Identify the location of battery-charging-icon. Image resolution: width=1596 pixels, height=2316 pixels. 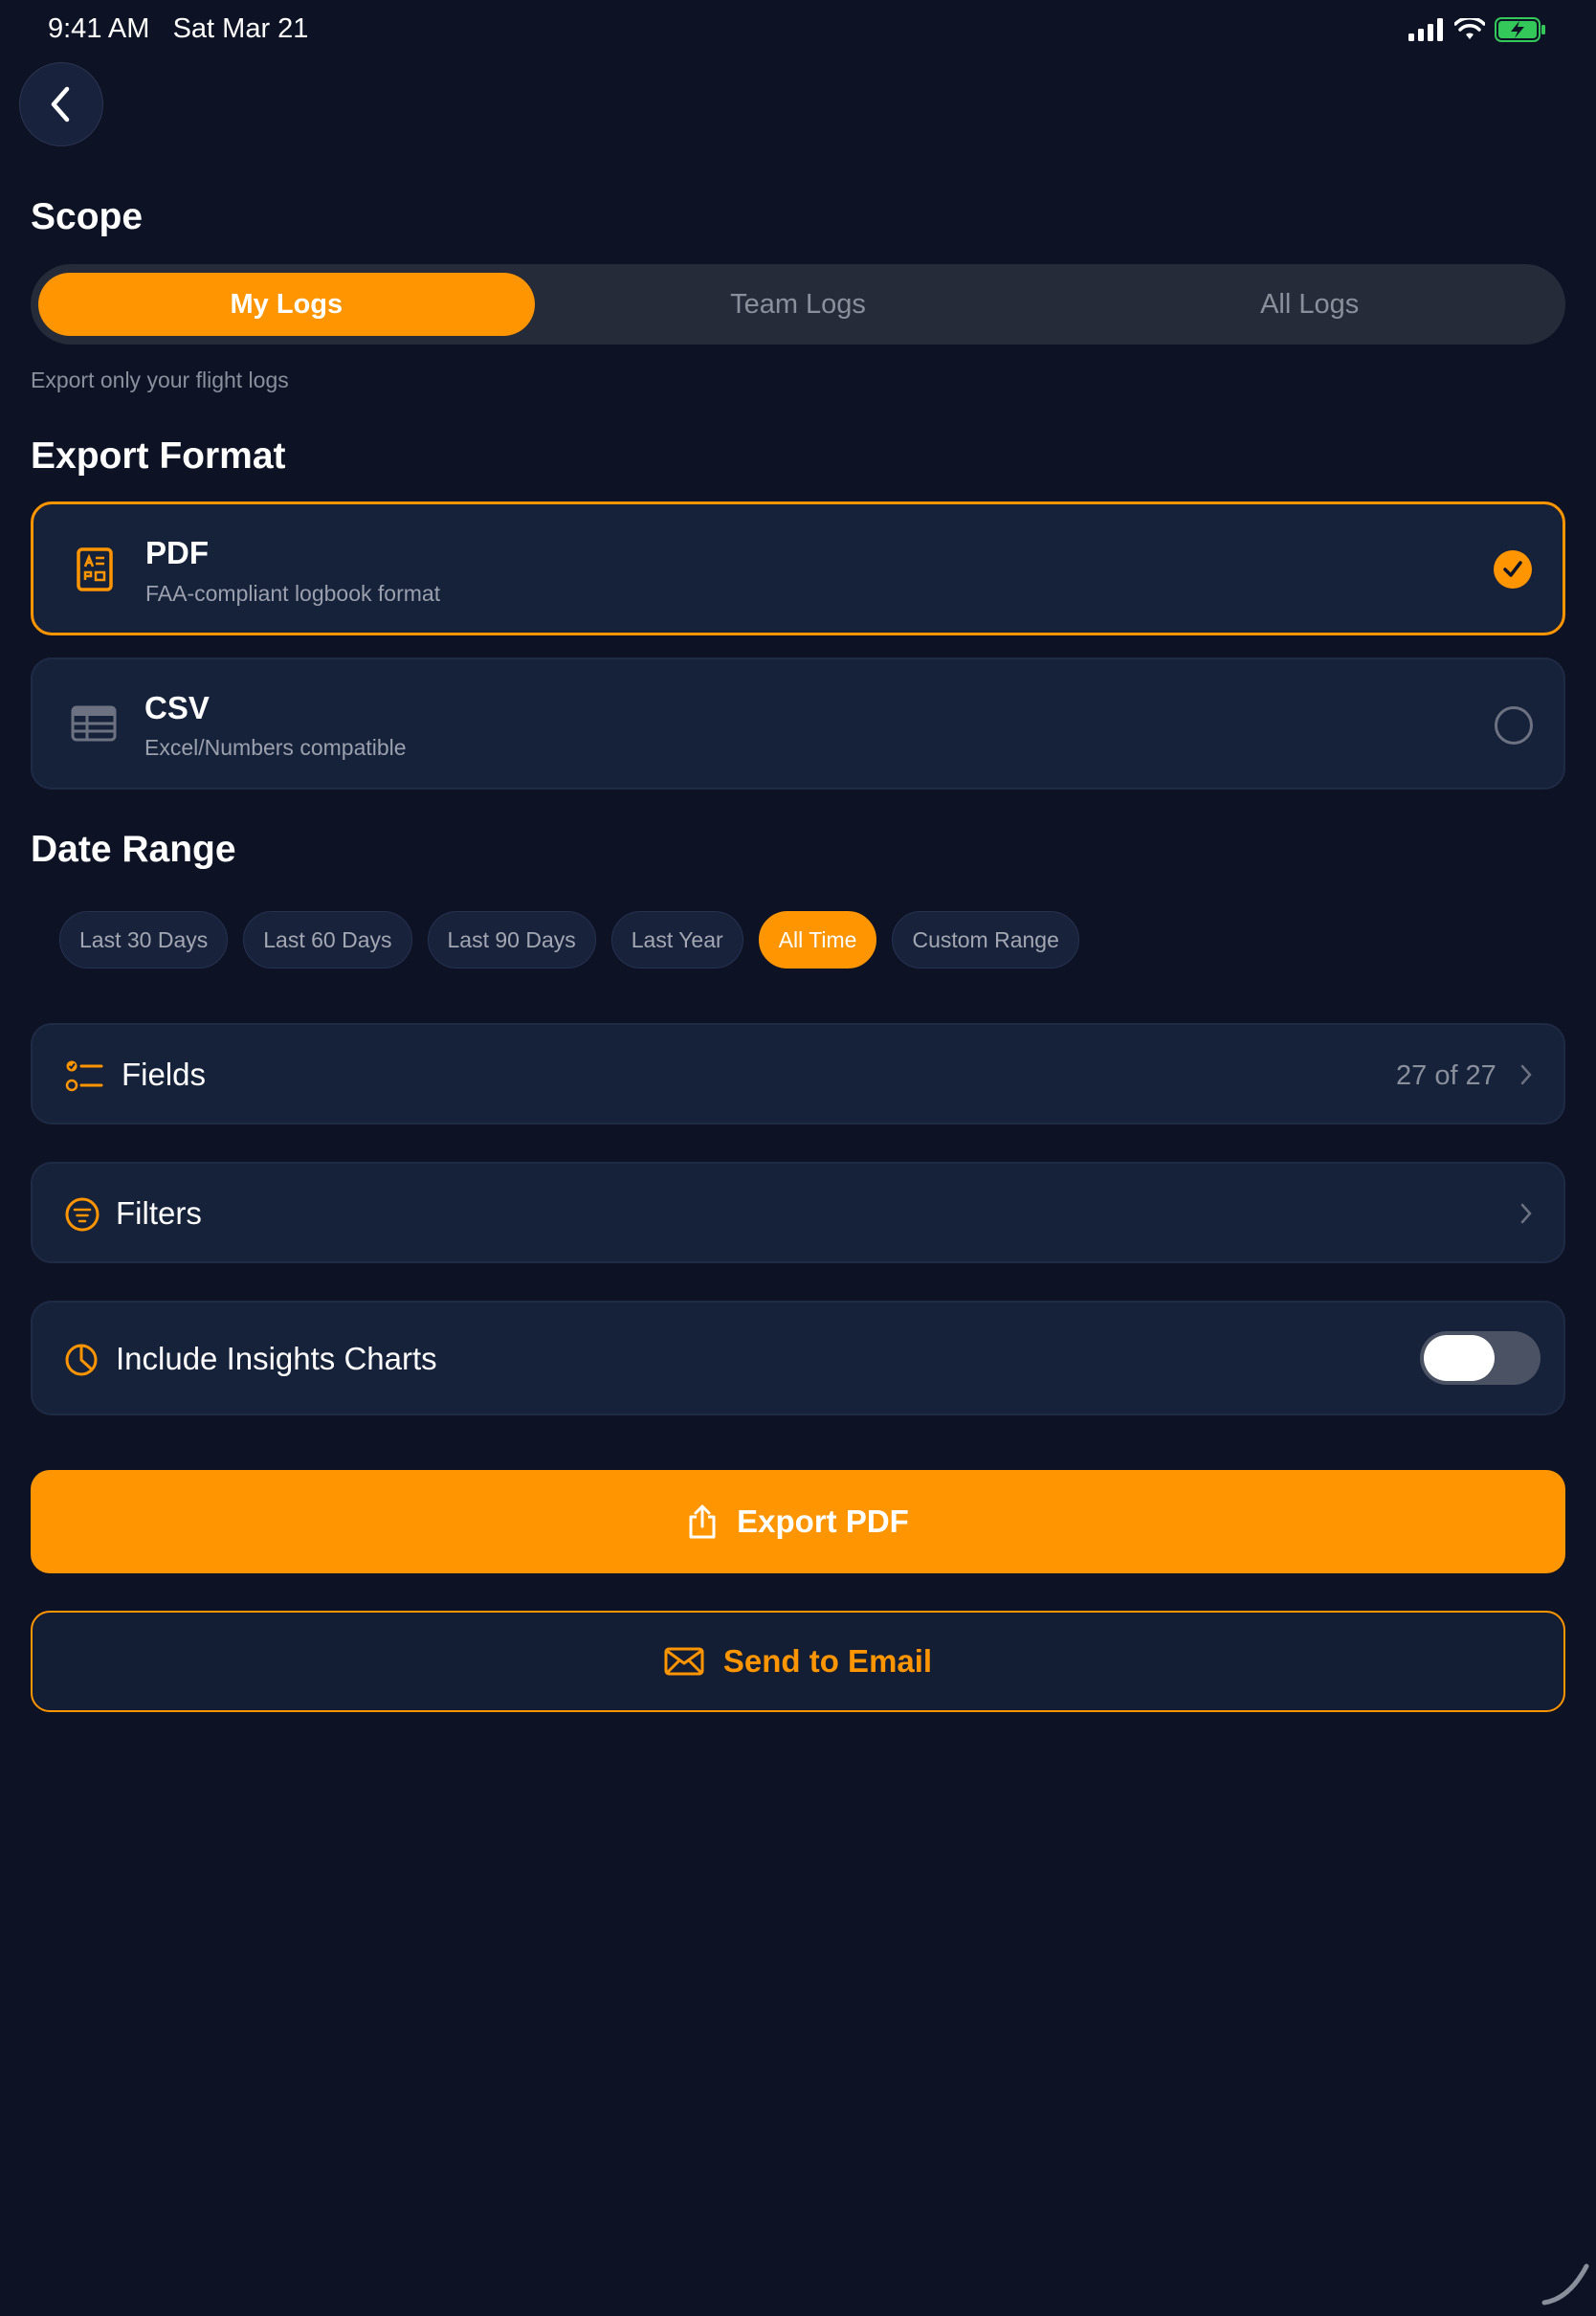
(1520, 30).